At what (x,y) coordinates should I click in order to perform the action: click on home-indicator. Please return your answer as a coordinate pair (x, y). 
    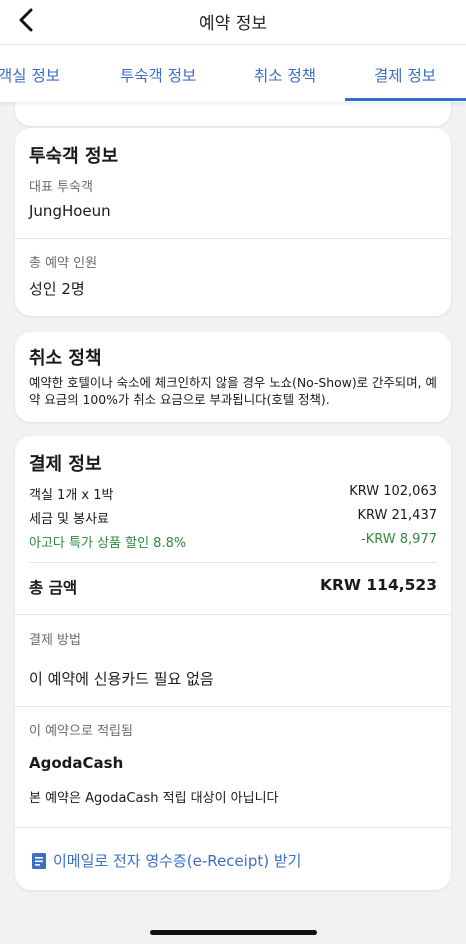
    Looking at the image, I should click on (233, 932).